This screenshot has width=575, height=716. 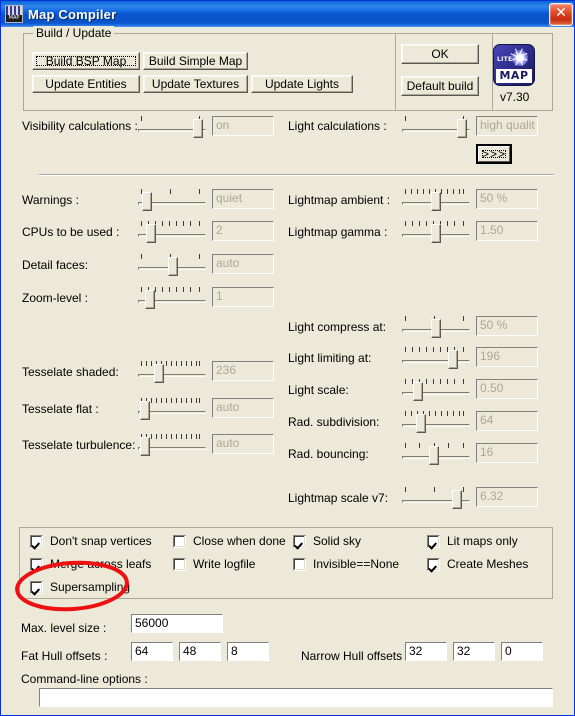 What do you see at coordinates (90, 587) in the screenshot?
I see `checkbox-label: Supersampling` at bounding box center [90, 587].